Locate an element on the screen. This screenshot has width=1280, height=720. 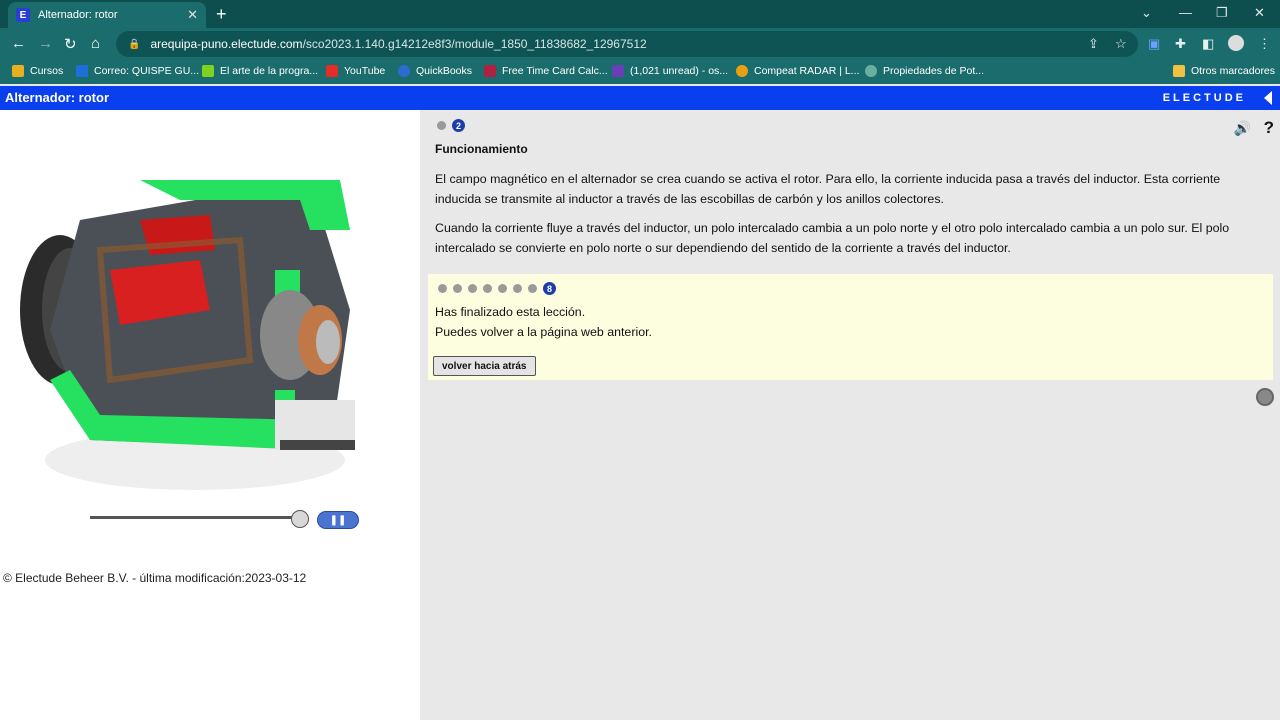
extensions-icon: ✚ is located at coordinates (1180, 44).